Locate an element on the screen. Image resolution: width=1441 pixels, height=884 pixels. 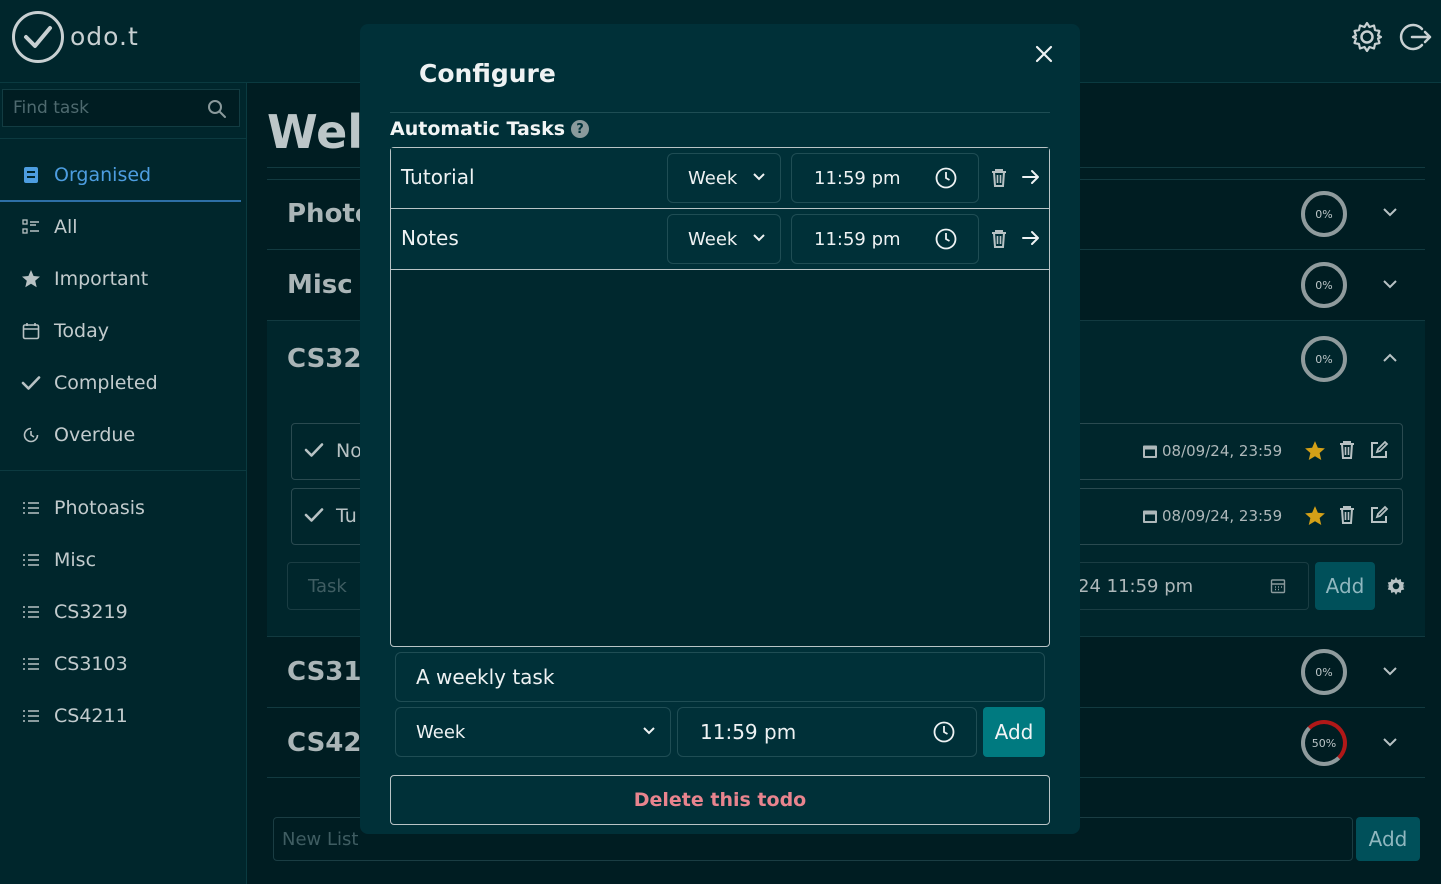
add-auto-task-button: Add is located at coordinates (1014, 732).